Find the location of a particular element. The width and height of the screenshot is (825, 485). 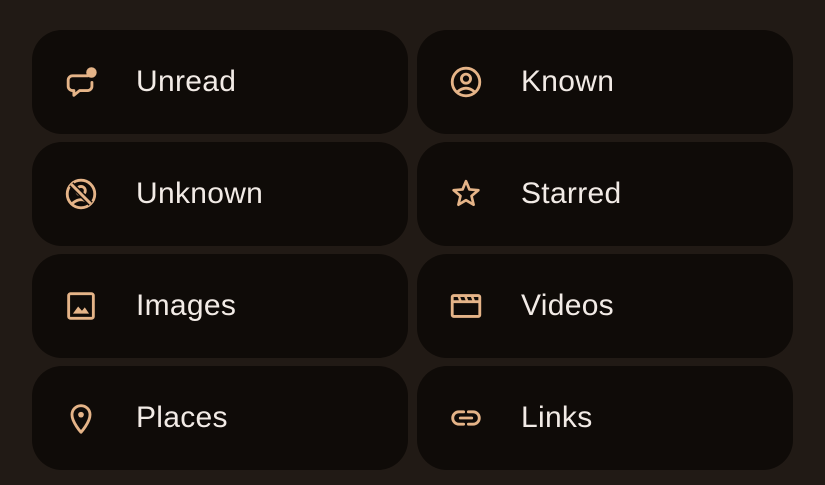

filter-chip-label: Known is located at coordinates (568, 81).